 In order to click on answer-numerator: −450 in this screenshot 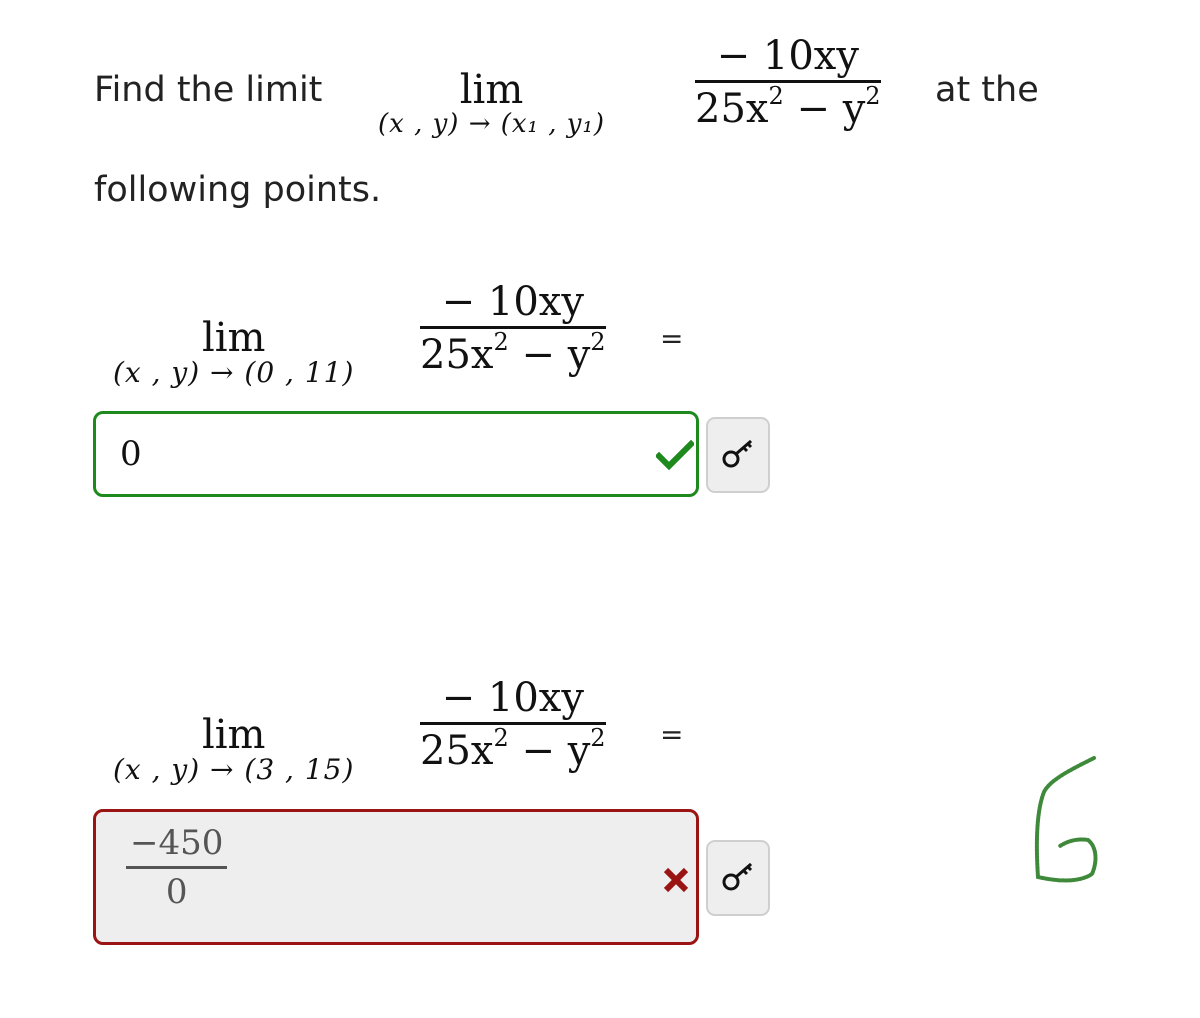, I will do `click(177, 843)`.